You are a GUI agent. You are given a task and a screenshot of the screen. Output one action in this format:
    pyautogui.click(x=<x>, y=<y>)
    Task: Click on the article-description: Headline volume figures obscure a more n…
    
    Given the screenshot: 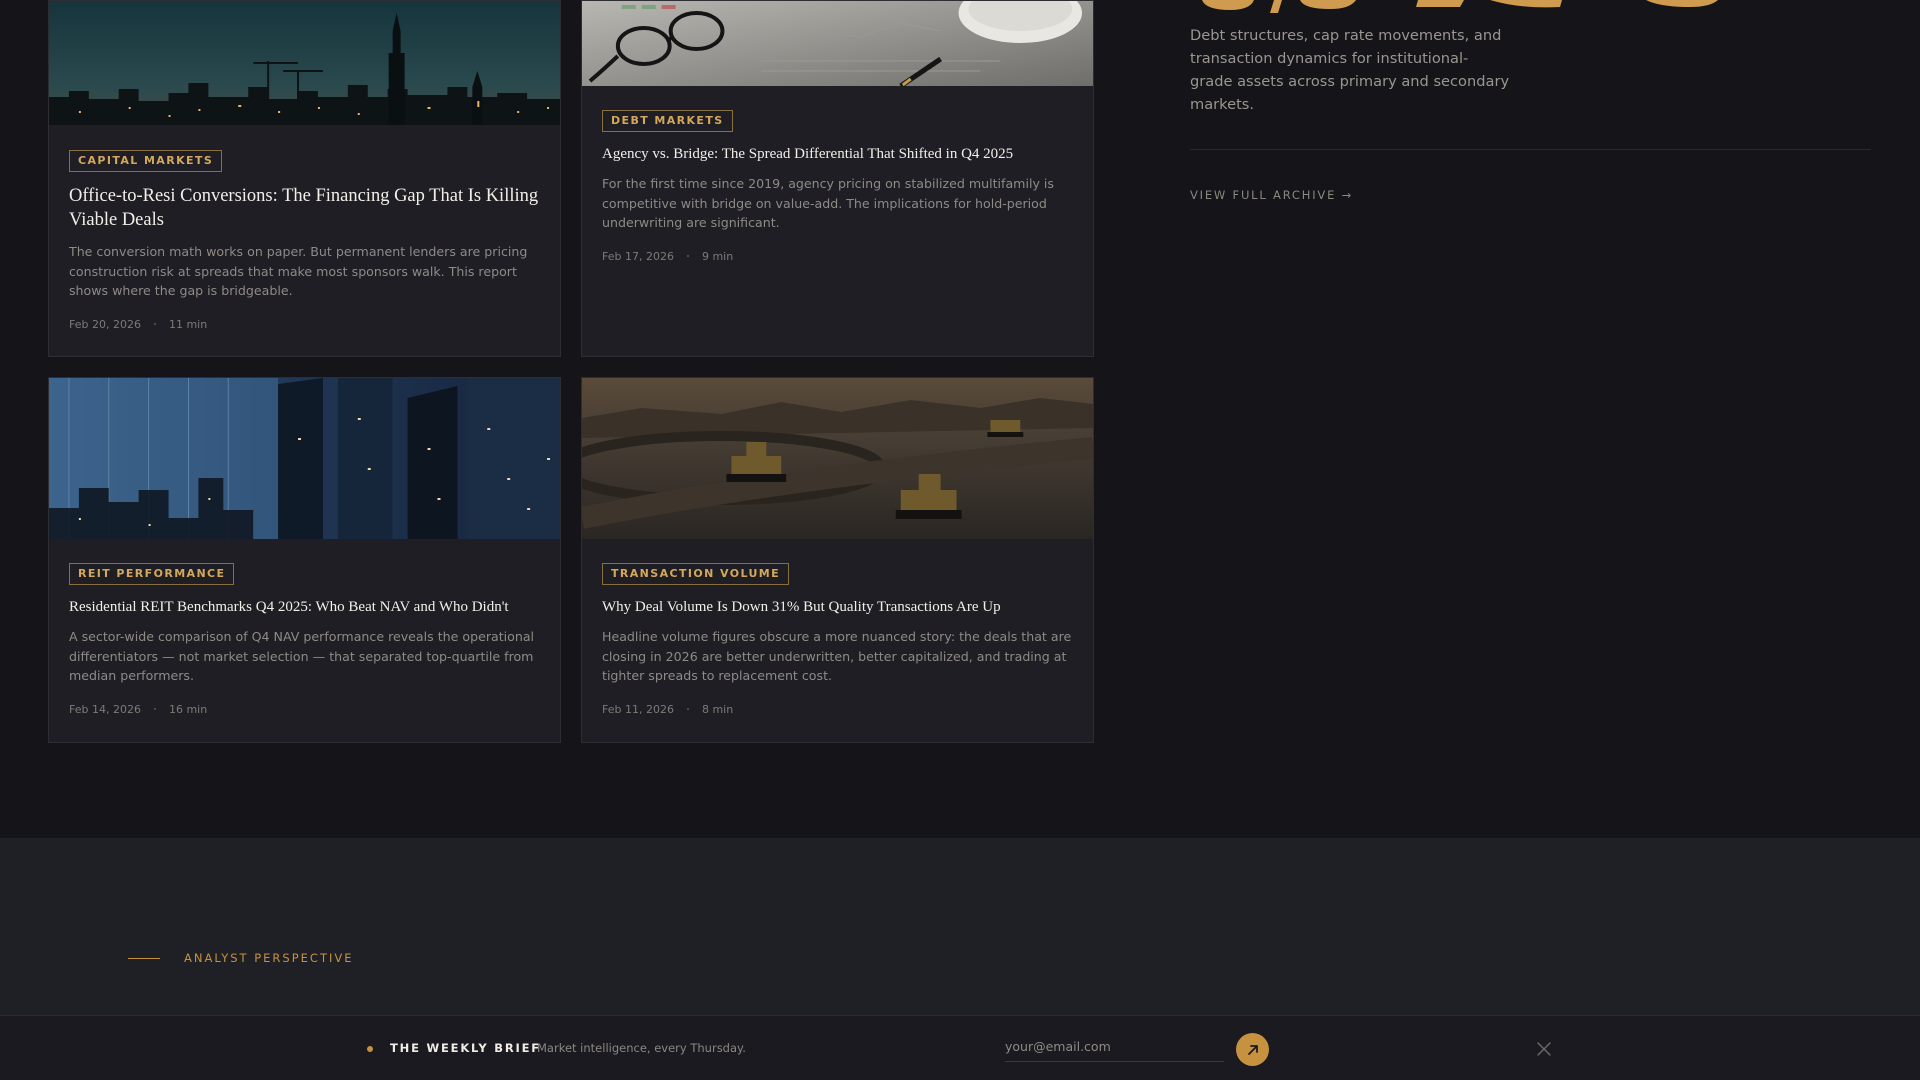 What is the action you would take?
    pyautogui.click(x=837, y=656)
    